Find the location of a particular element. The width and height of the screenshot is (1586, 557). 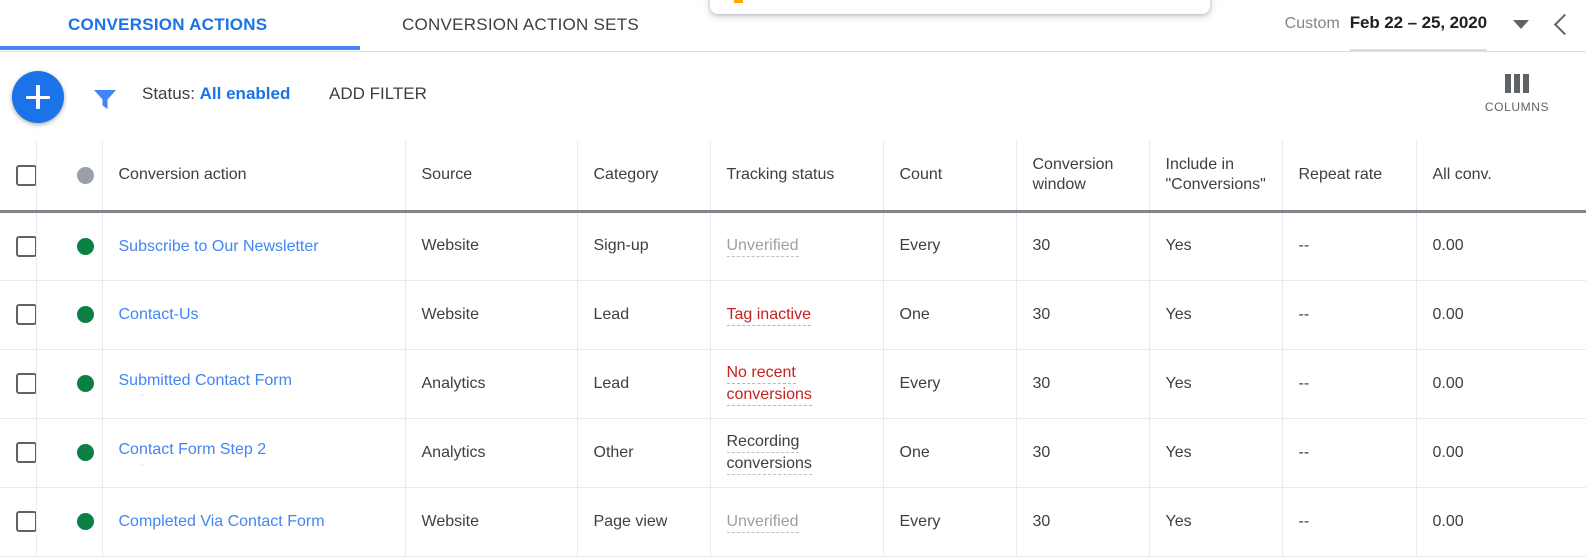

date-range-preset-label: Custom is located at coordinates (1312, 23).